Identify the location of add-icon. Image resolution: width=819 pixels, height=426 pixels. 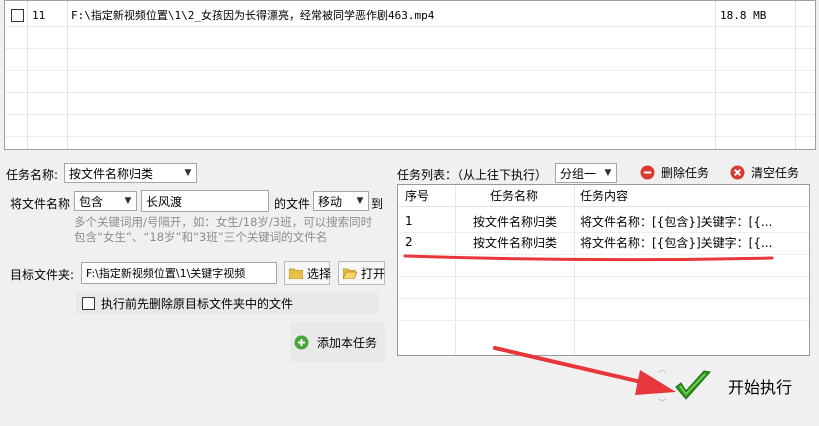
(301, 342).